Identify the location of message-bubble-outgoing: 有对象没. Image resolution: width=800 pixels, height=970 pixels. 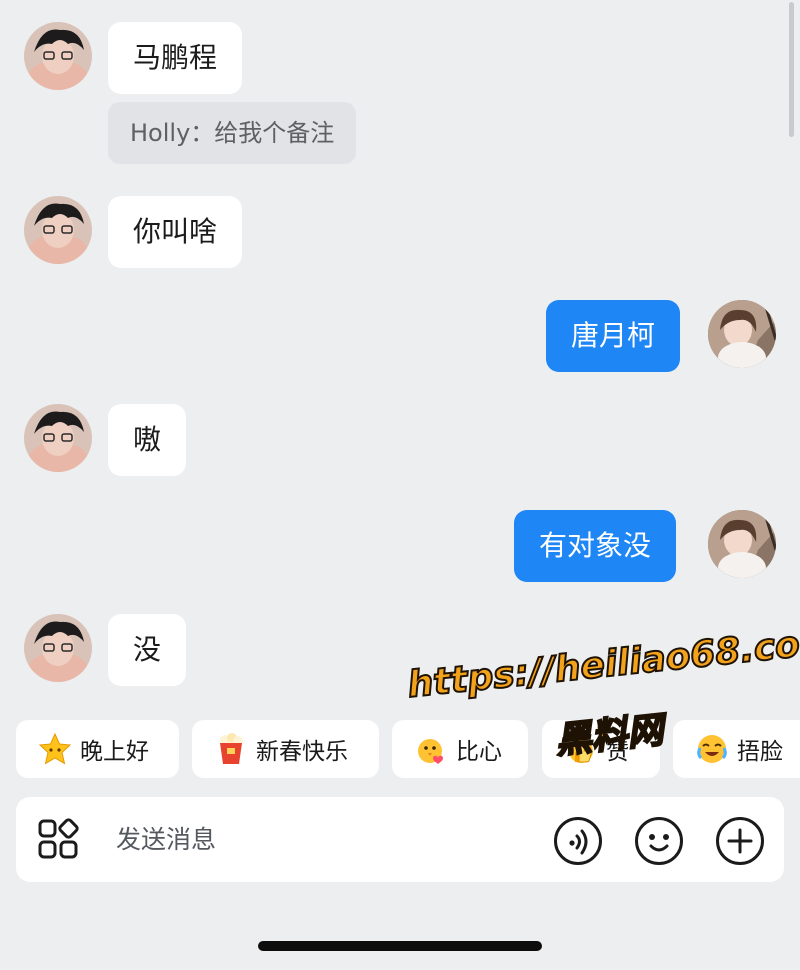
(595, 546).